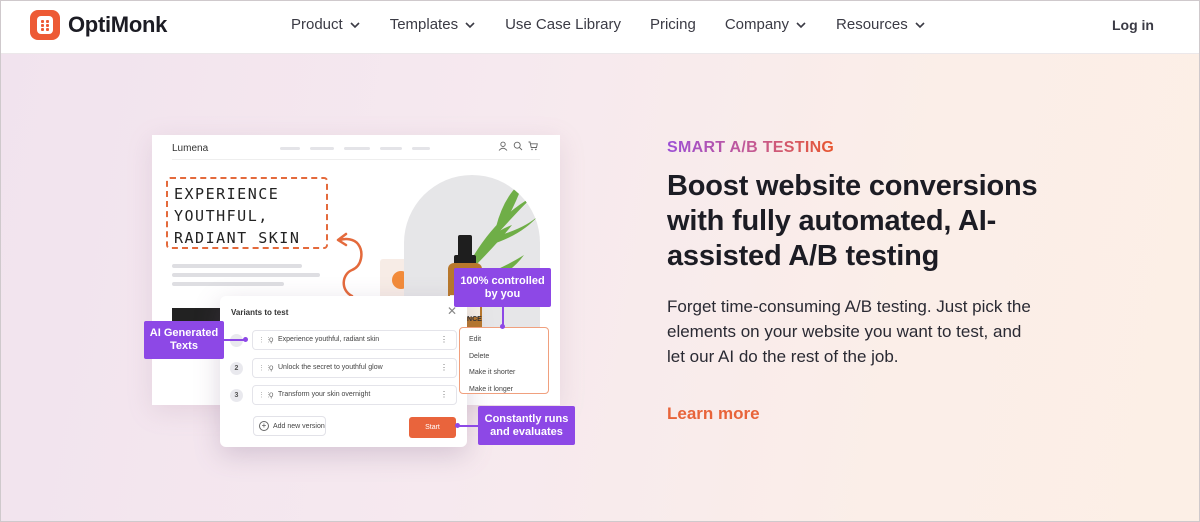 Image resolution: width=1200 pixels, height=522 pixels. I want to click on optimonk-logo: OptiMonk, so click(98, 25).